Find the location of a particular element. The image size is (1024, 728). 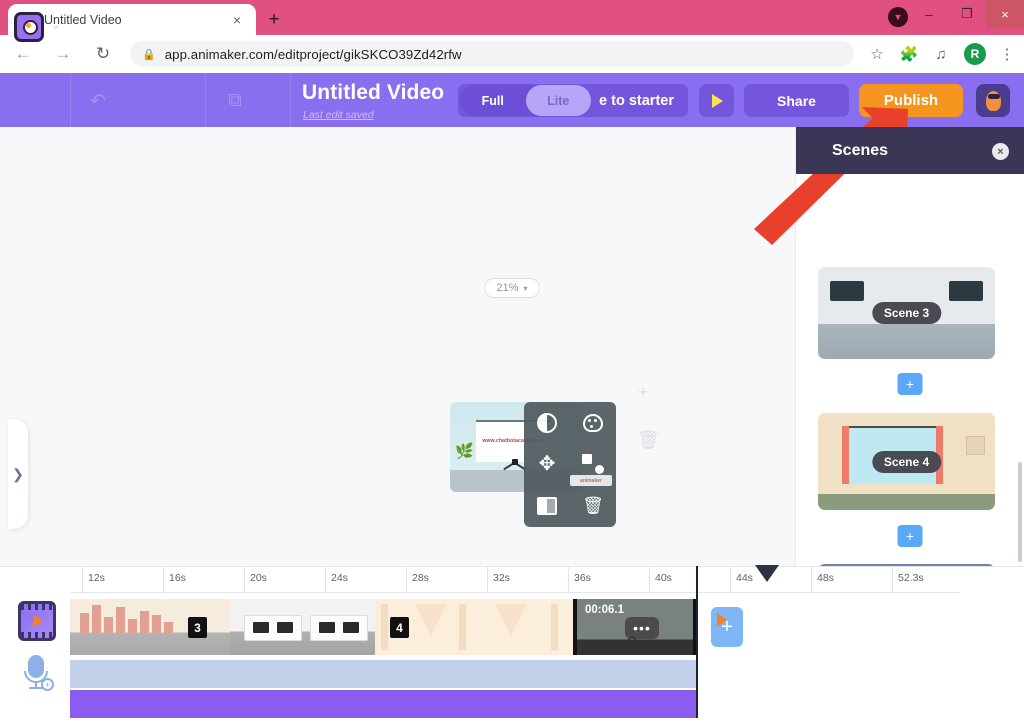

ruler-tick: 20s is located at coordinates (255, 580).